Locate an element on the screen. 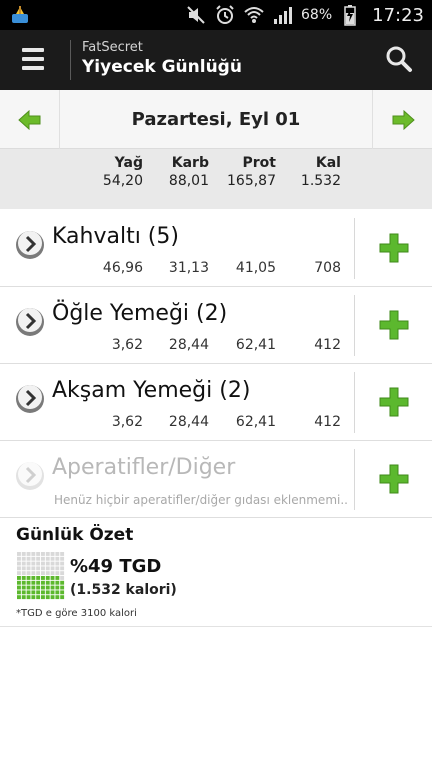 This screenshot has width=432, height=768. meal-protein: 41,05 is located at coordinates (255, 268).